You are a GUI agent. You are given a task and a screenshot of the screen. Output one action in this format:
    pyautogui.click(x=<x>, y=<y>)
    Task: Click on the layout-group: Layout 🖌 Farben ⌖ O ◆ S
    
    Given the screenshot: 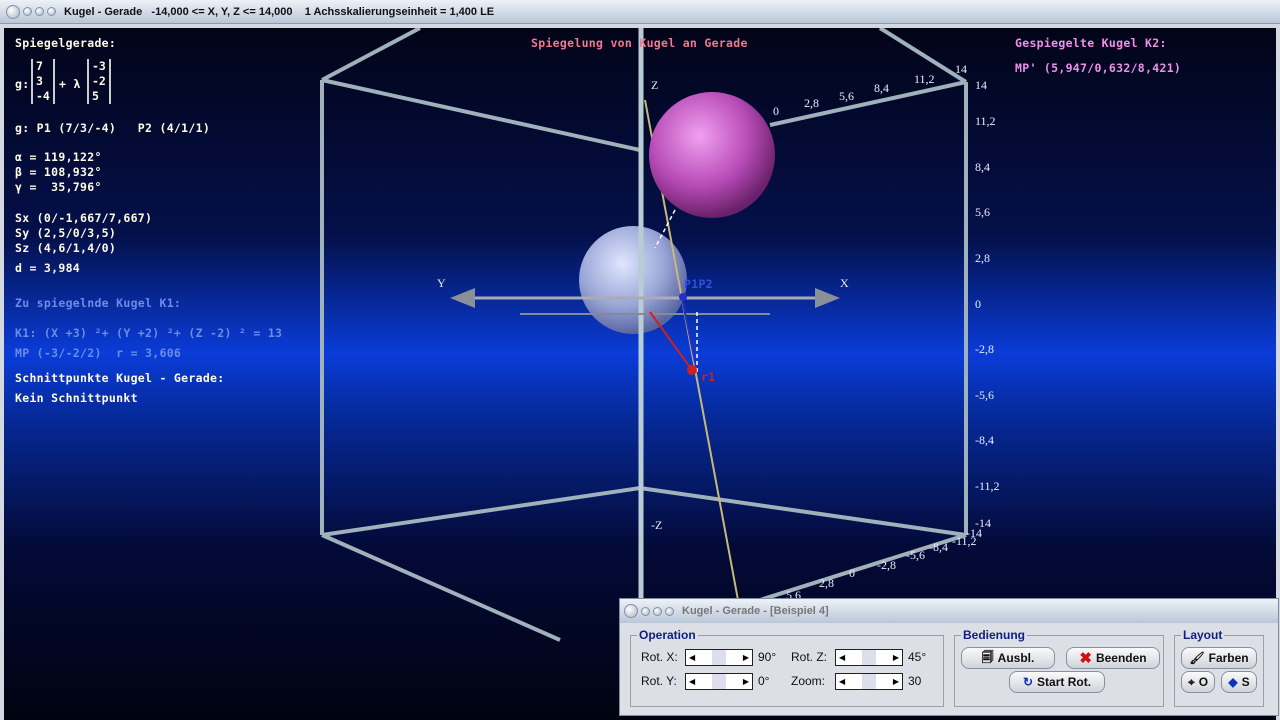 What is the action you would take?
    pyautogui.click(x=1219, y=667)
    